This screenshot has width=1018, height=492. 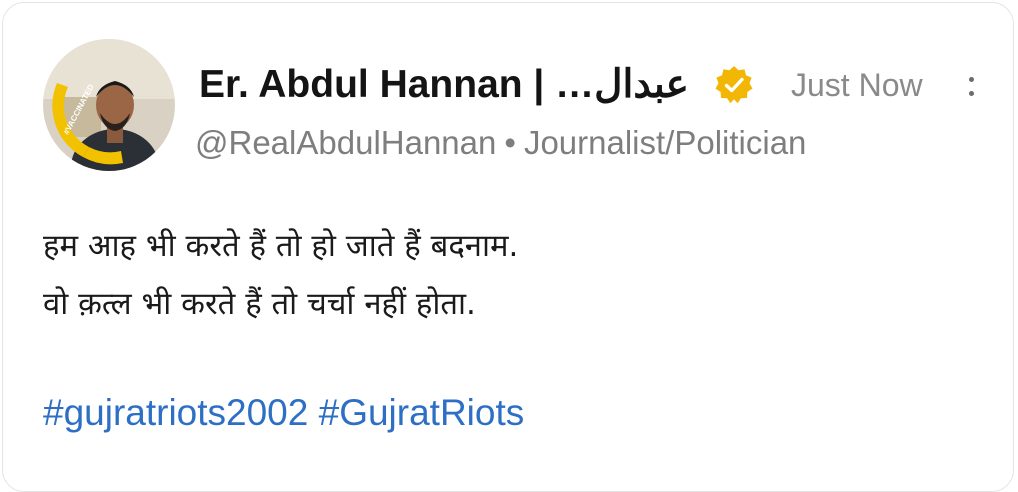 I want to click on post-header: Er. Abdul Hannan | …عبدال Just Now, so click(x=591, y=87).